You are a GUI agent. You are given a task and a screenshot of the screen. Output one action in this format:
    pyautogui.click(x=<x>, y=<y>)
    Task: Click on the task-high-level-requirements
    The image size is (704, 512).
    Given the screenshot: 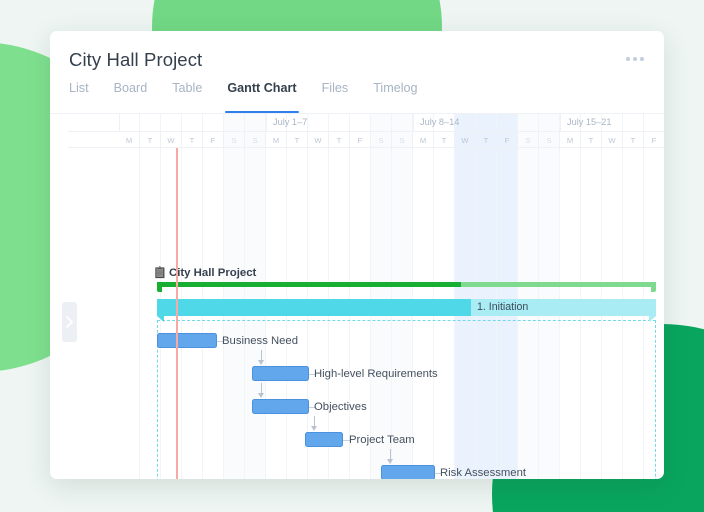 What is the action you would take?
    pyautogui.click(x=280, y=373)
    